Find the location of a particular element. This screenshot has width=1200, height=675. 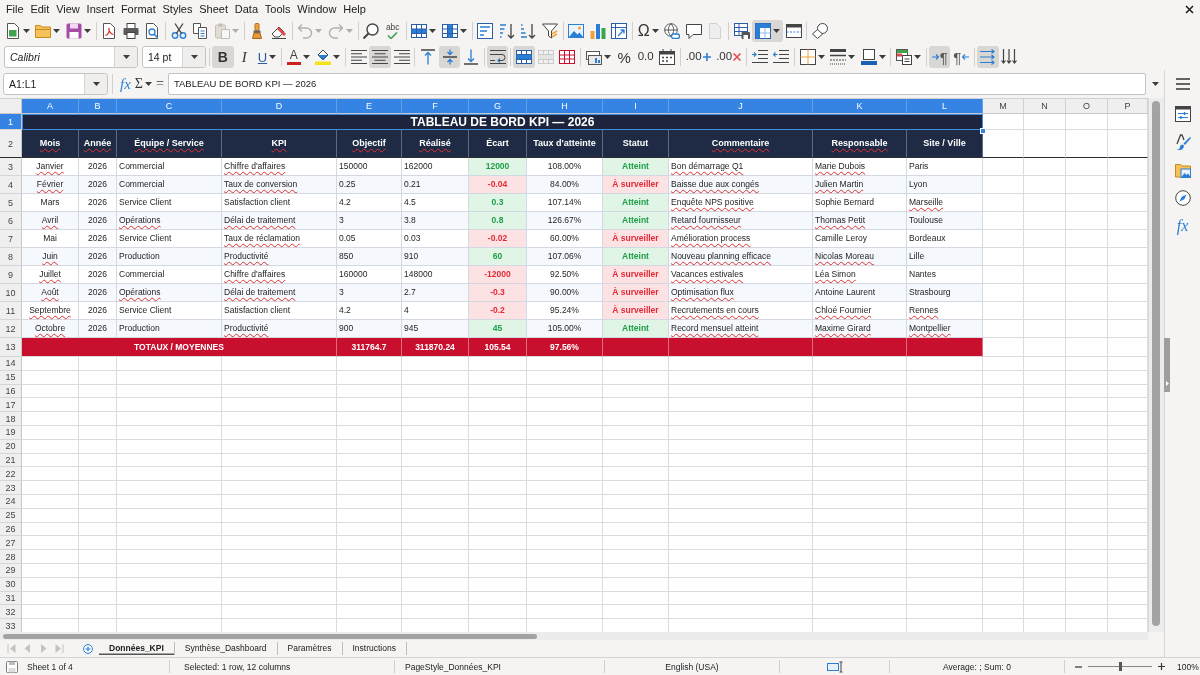

column-header: A is located at coordinates (50, 106).